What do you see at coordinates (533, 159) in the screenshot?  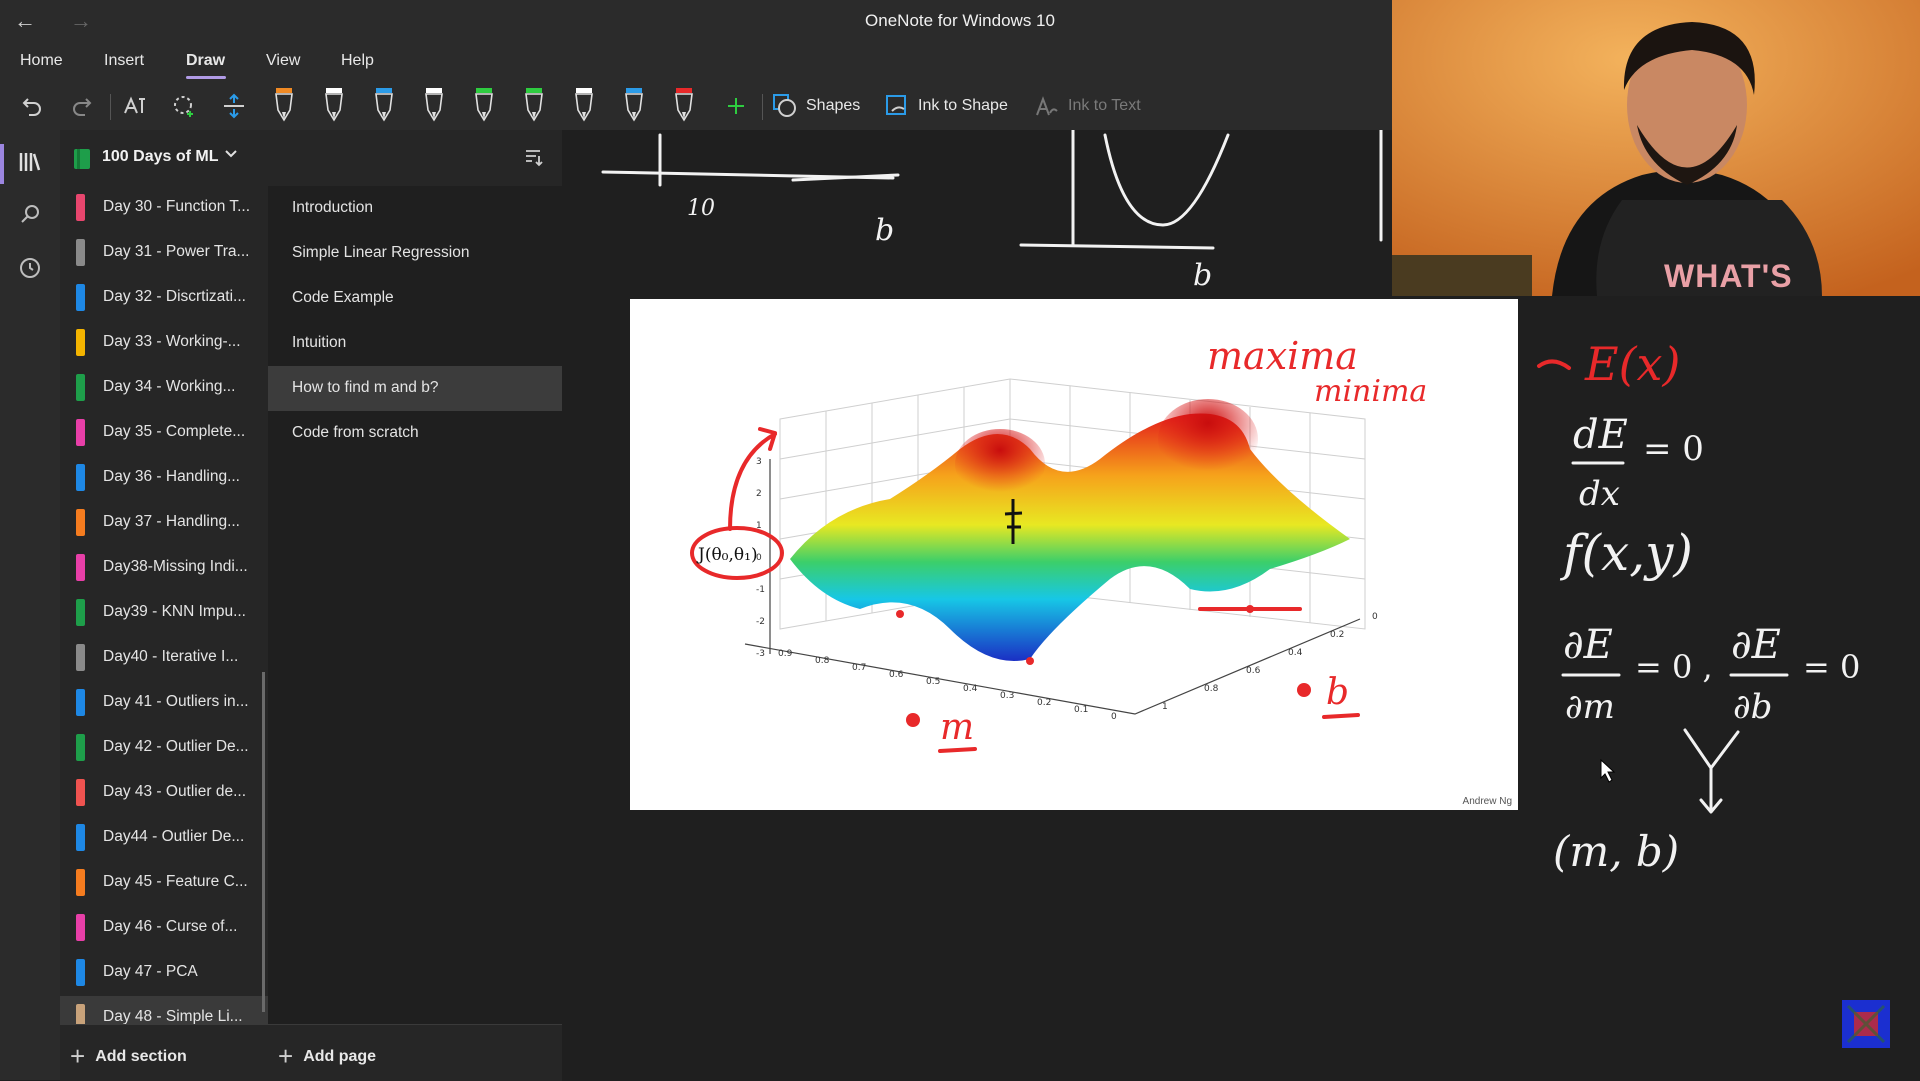 I see `sort-icon` at bounding box center [533, 159].